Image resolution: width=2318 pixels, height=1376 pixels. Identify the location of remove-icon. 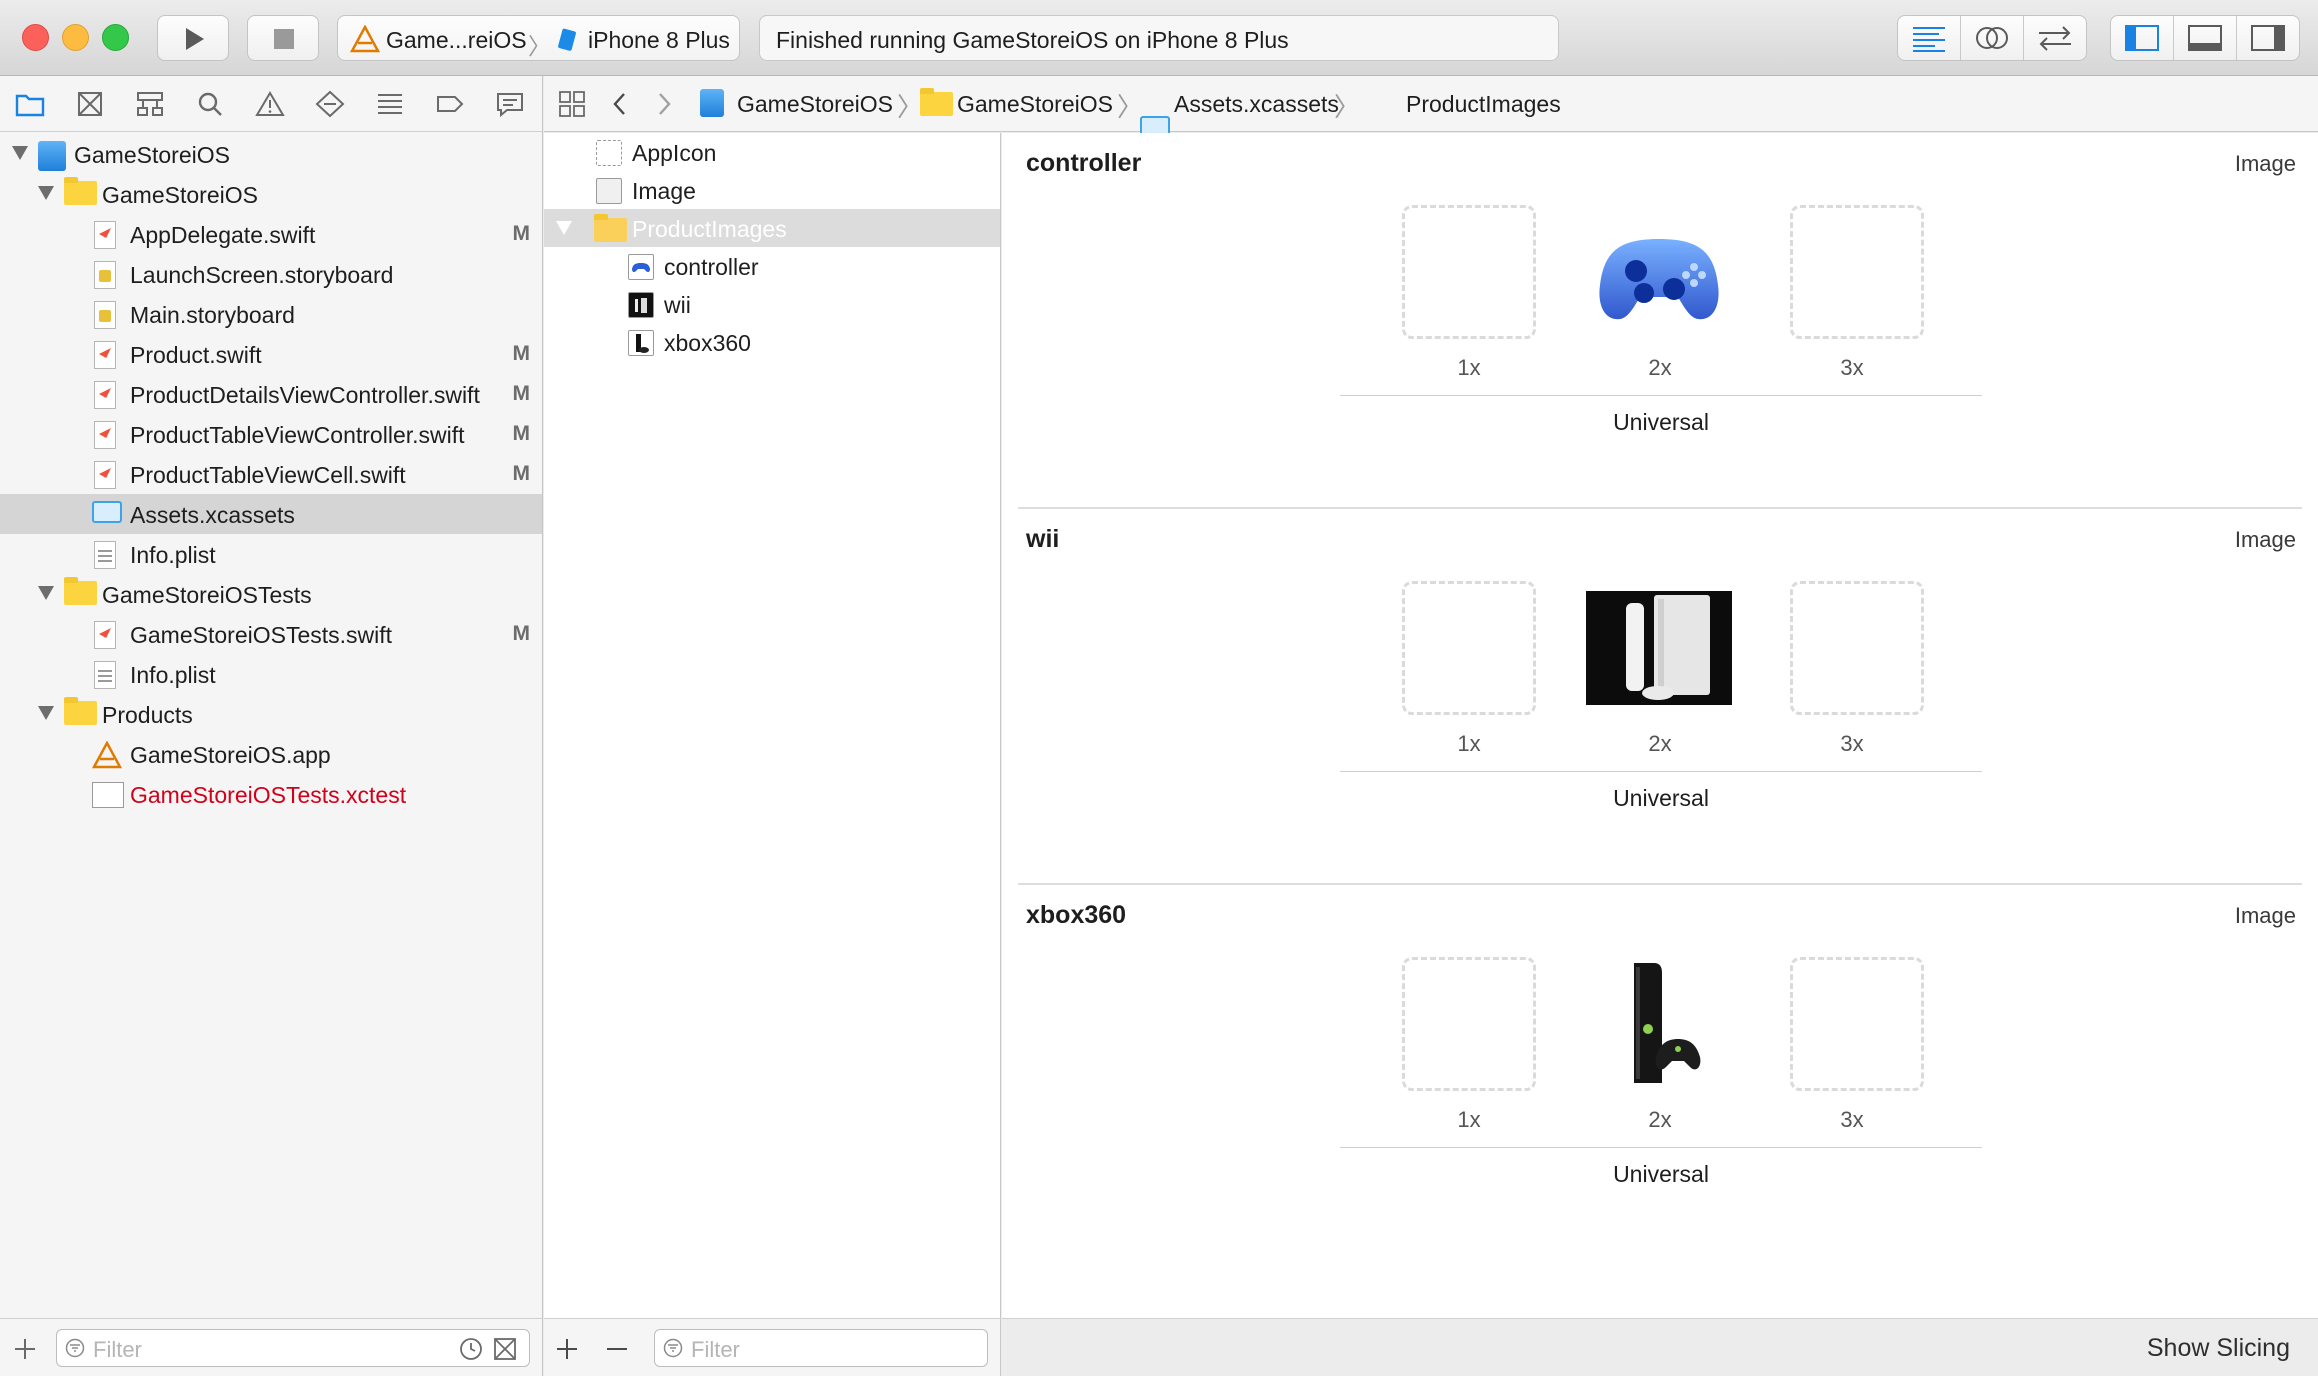
(617, 1349).